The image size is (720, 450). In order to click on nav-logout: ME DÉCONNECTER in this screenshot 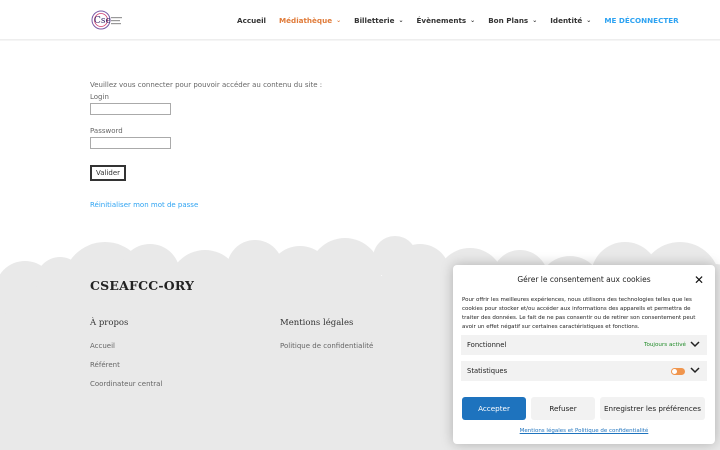, I will do `click(641, 20)`.